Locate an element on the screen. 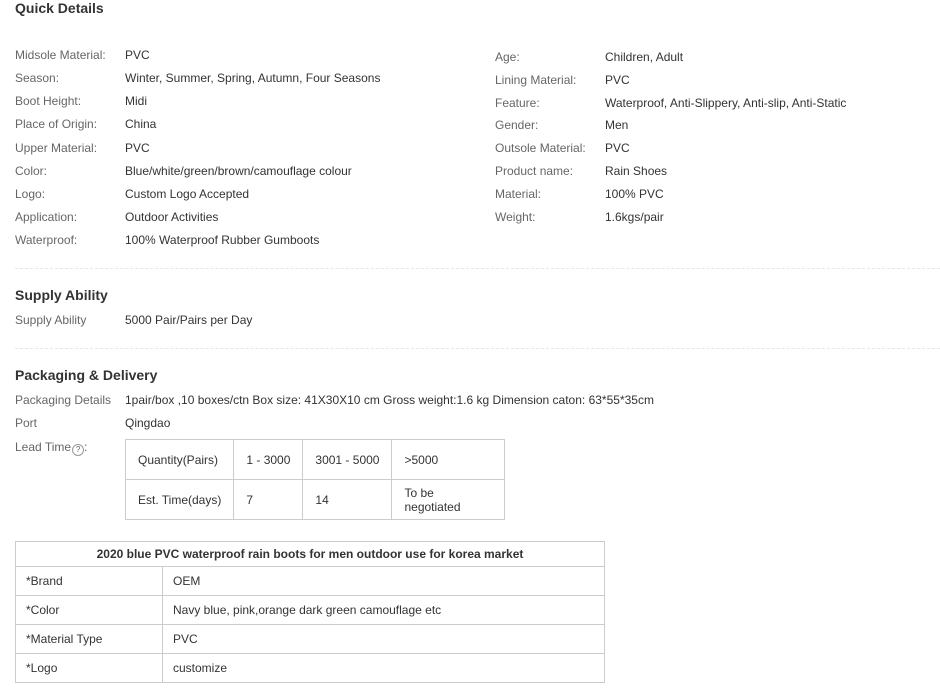 The height and width of the screenshot is (691, 940). detail-value: Men is located at coordinates (617, 125).